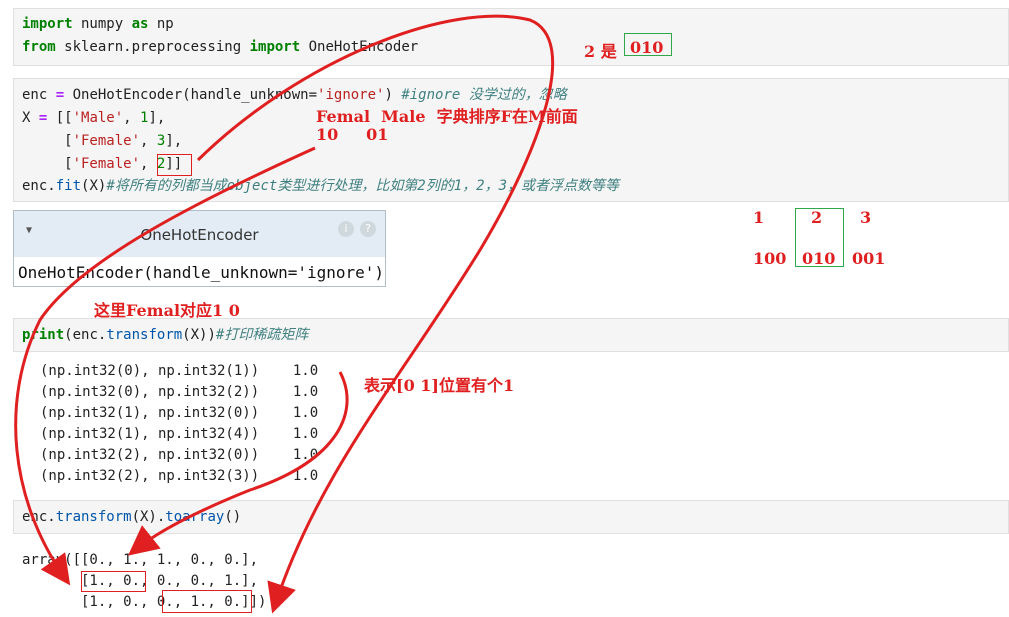  Describe the element at coordinates (179, 392) in the screenshot. I see `sparse-output-line: (np.int32(0), np.int32(2)) 1.0` at that location.